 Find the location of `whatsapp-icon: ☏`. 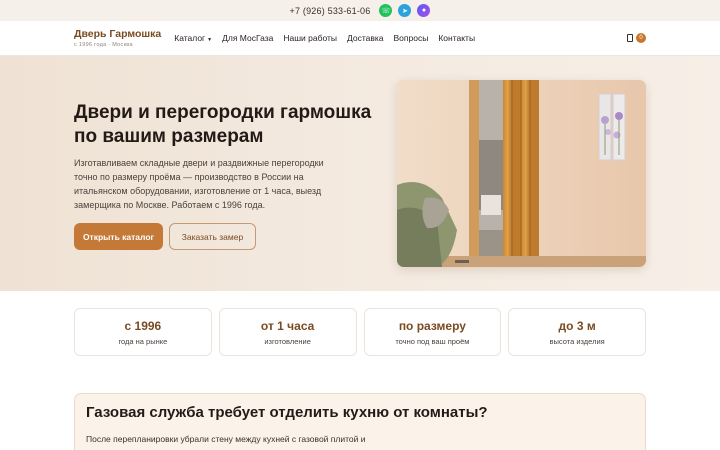

whatsapp-icon: ☏ is located at coordinates (386, 10).